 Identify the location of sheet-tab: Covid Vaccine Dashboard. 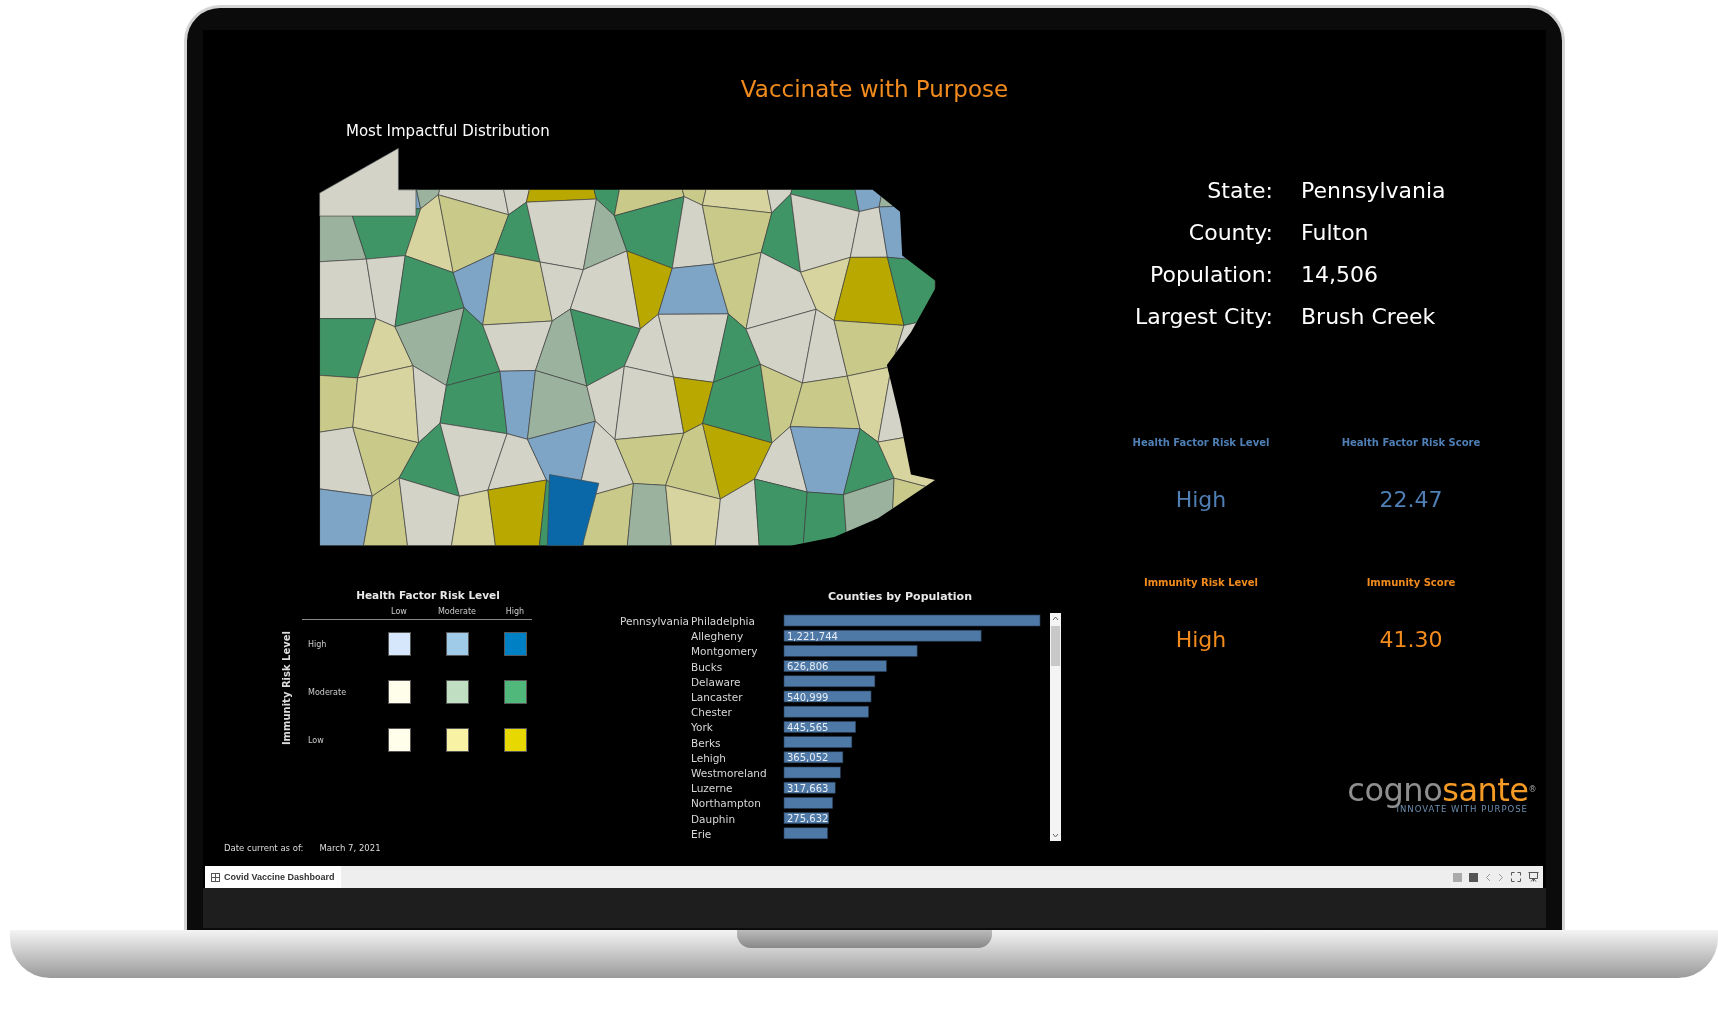
(273, 877).